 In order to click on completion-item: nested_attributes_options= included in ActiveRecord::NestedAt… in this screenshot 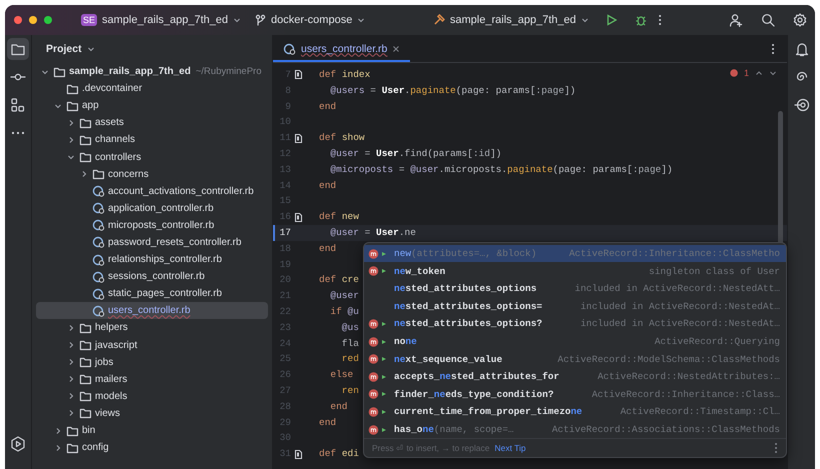, I will do `click(575, 307)`.